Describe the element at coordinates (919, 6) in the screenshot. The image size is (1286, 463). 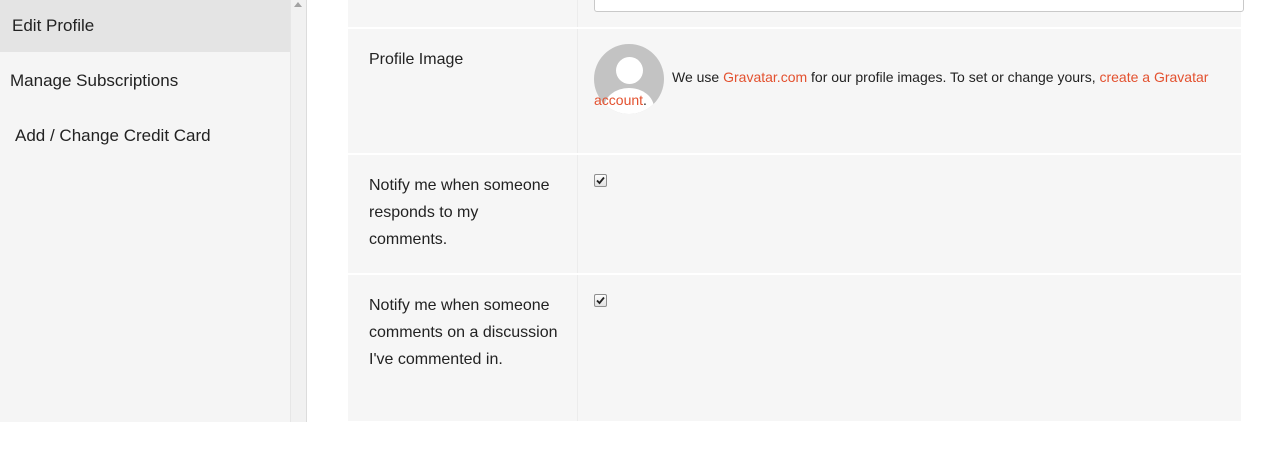
I see `text-input-field` at that location.